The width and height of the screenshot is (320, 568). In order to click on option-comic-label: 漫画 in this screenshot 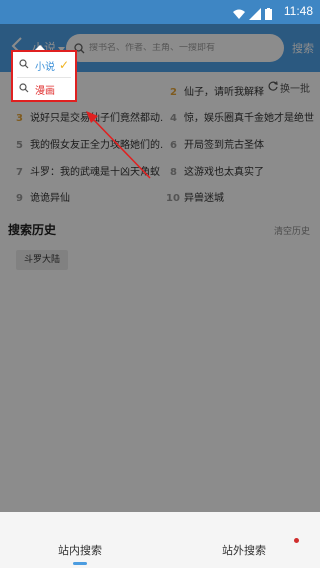, I will do `click(45, 91)`.